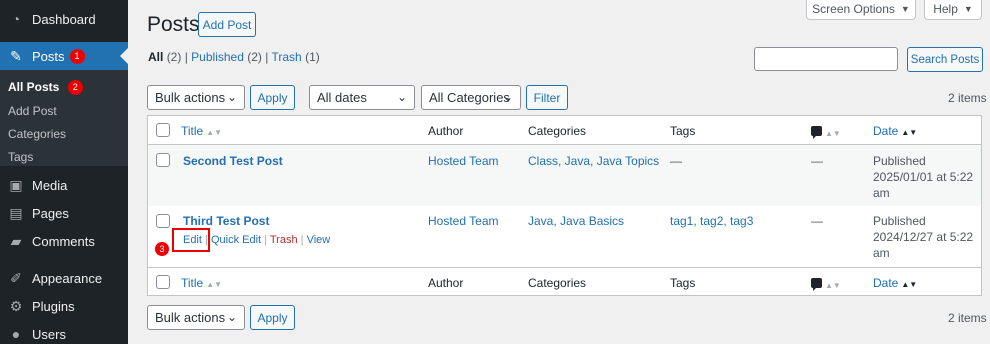 This screenshot has height=344, width=990. I want to click on apply-button: Apply, so click(272, 97).